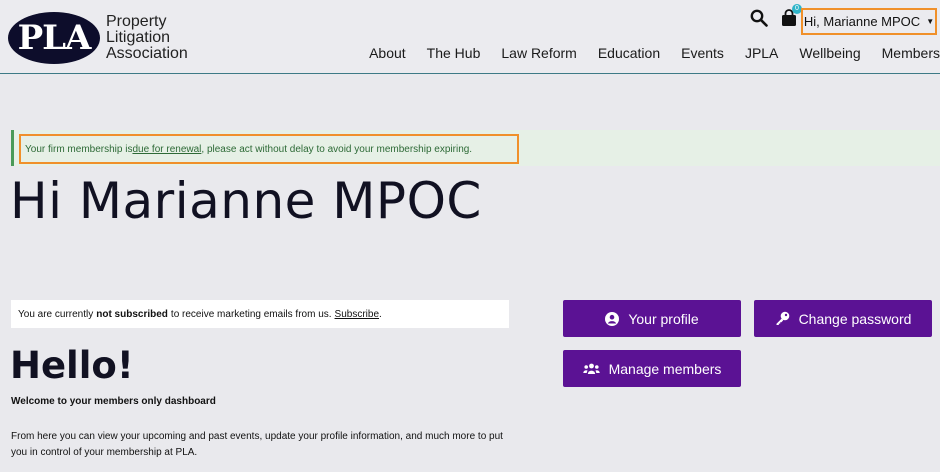 The image size is (940, 472). What do you see at coordinates (663, 318) in the screenshot?
I see `your-profile-label: Your profile` at bounding box center [663, 318].